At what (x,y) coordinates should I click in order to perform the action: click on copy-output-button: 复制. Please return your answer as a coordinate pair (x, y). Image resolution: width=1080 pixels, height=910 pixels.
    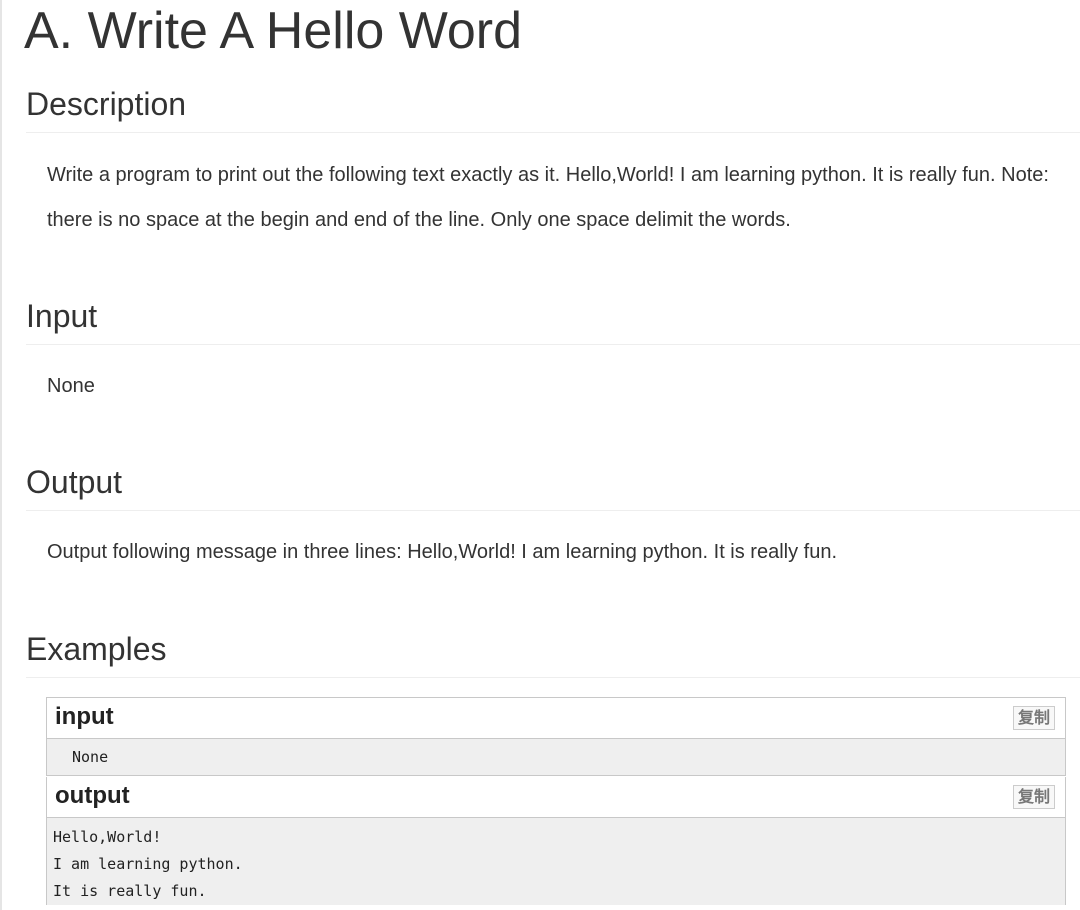
    Looking at the image, I should click on (1033, 797).